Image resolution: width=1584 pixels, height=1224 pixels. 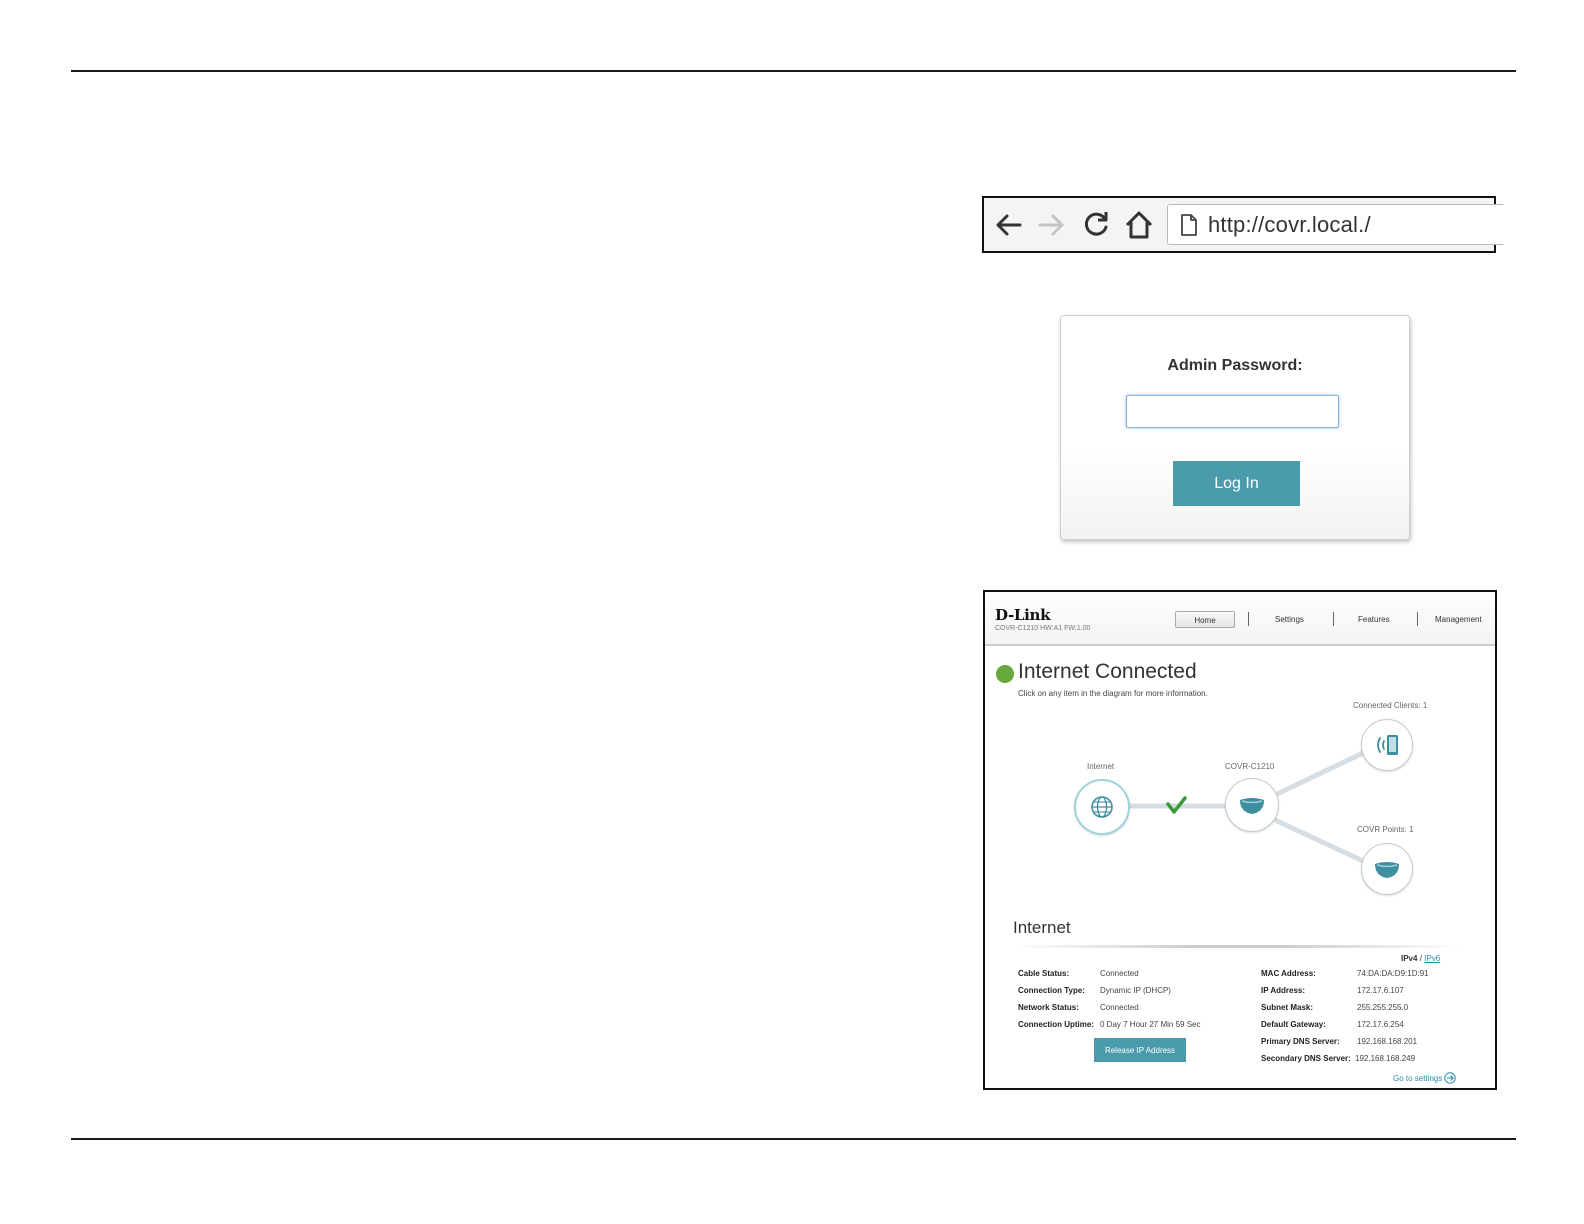 I want to click on connection-uptime-label: Connection Uptime:, so click(x=1056, y=1024).